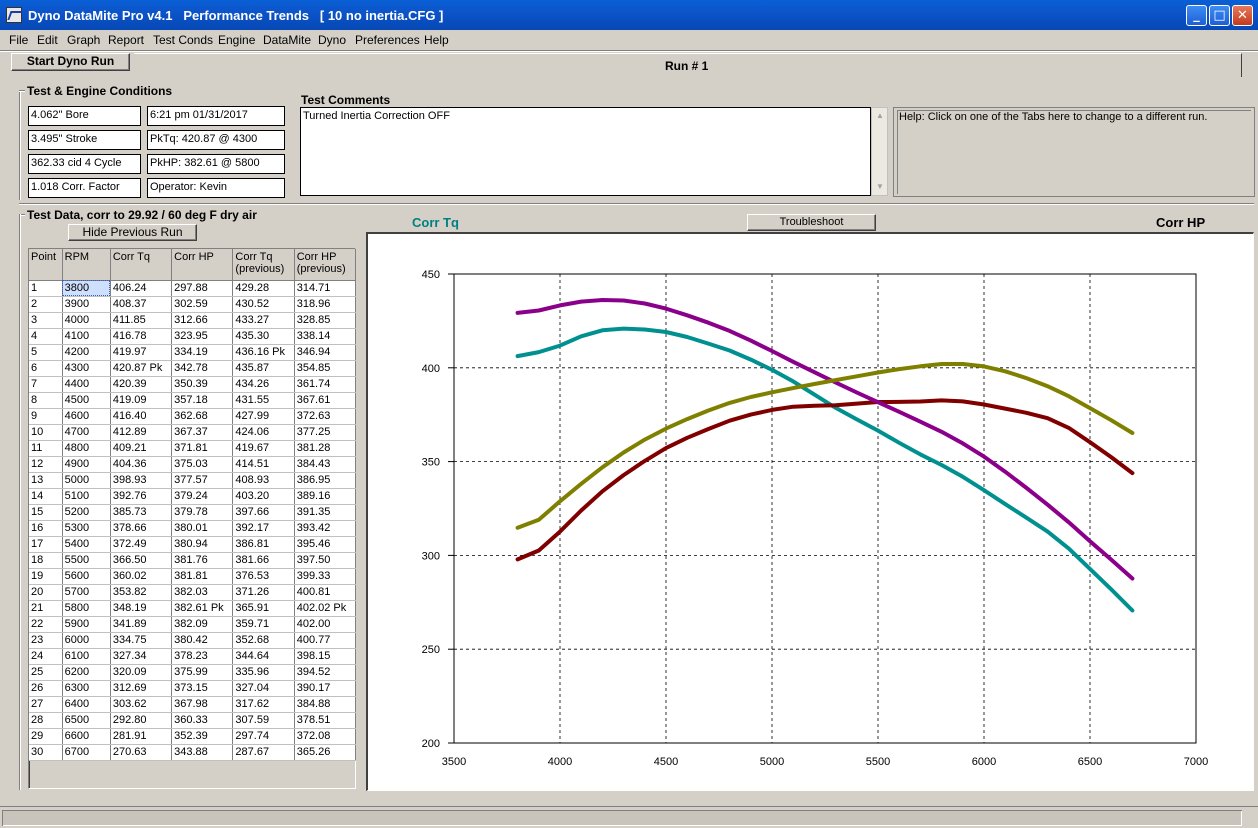 The image size is (1258, 828). Describe the element at coordinates (263, 480) in the screenshot. I see `table-cell: 408.93` at that location.